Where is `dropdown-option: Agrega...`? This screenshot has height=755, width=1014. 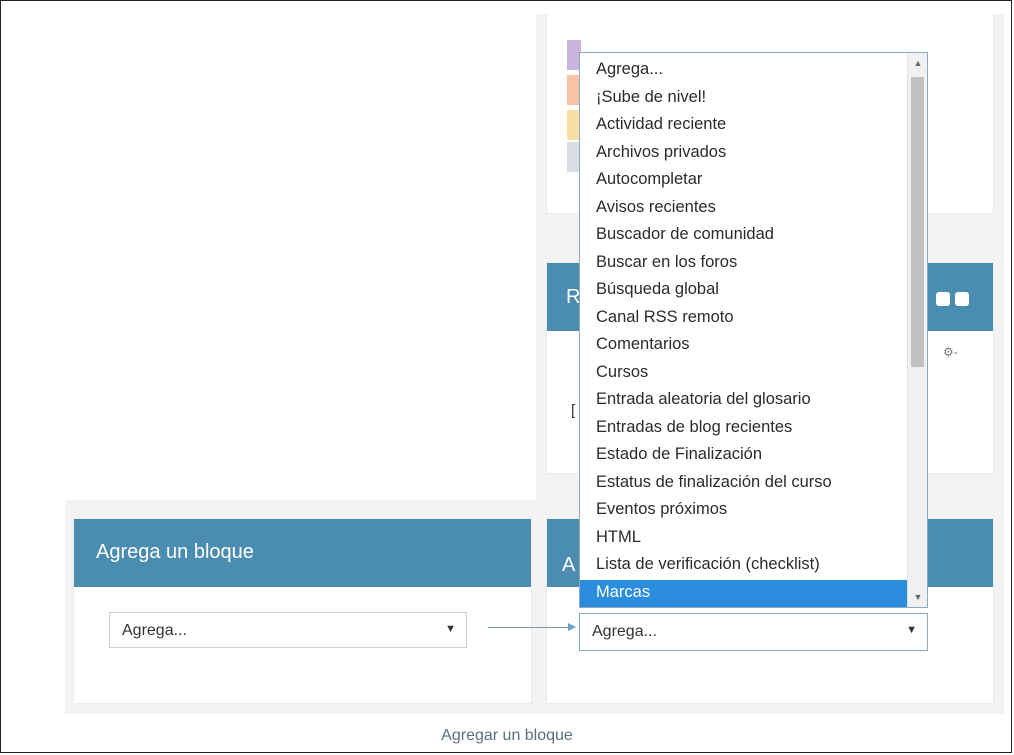 dropdown-option: Agrega... is located at coordinates (743, 70).